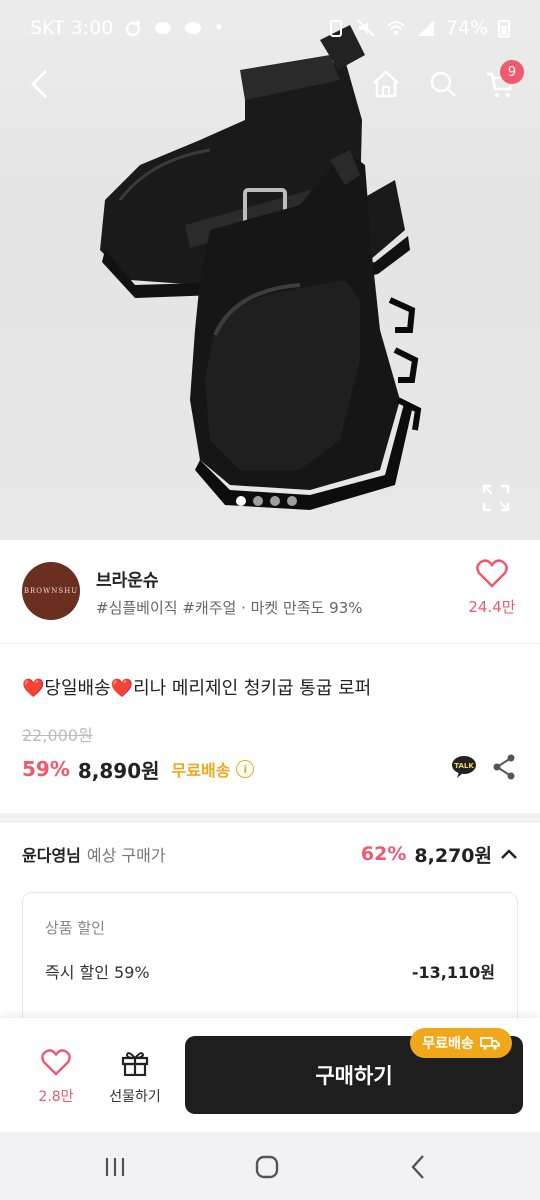  What do you see at coordinates (509, 854) in the screenshot?
I see `chevron-up-icon` at bounding box center [509, 854].